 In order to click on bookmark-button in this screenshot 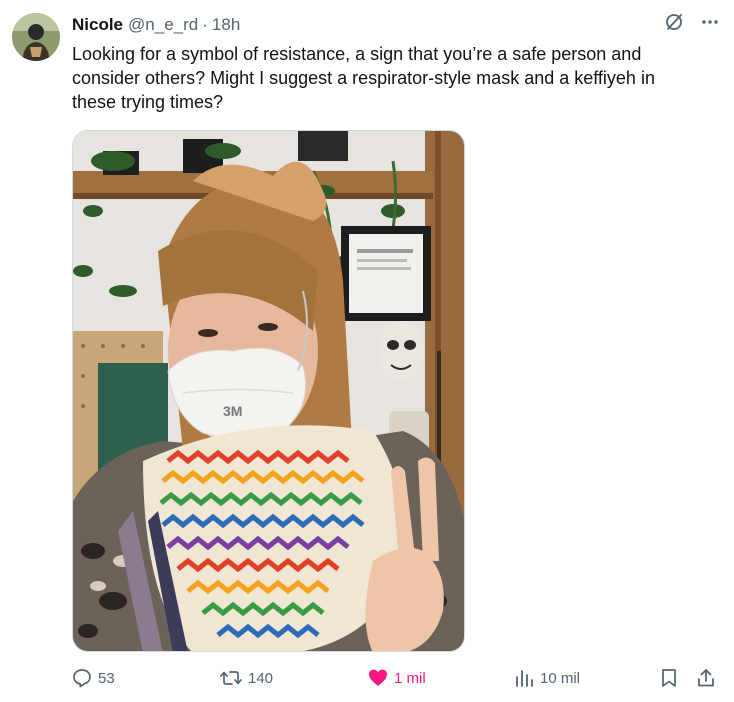, I will do `click(669, 678)`.